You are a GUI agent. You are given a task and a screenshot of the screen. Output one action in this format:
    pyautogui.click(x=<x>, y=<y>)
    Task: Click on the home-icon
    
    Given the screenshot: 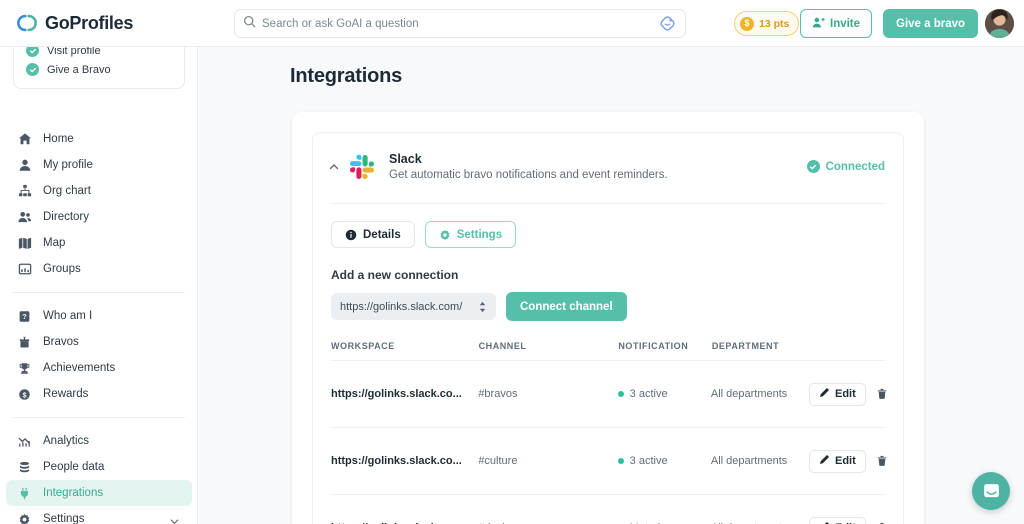 What is the action you would take?
    pyautogui.click(x=24, y=139)
    